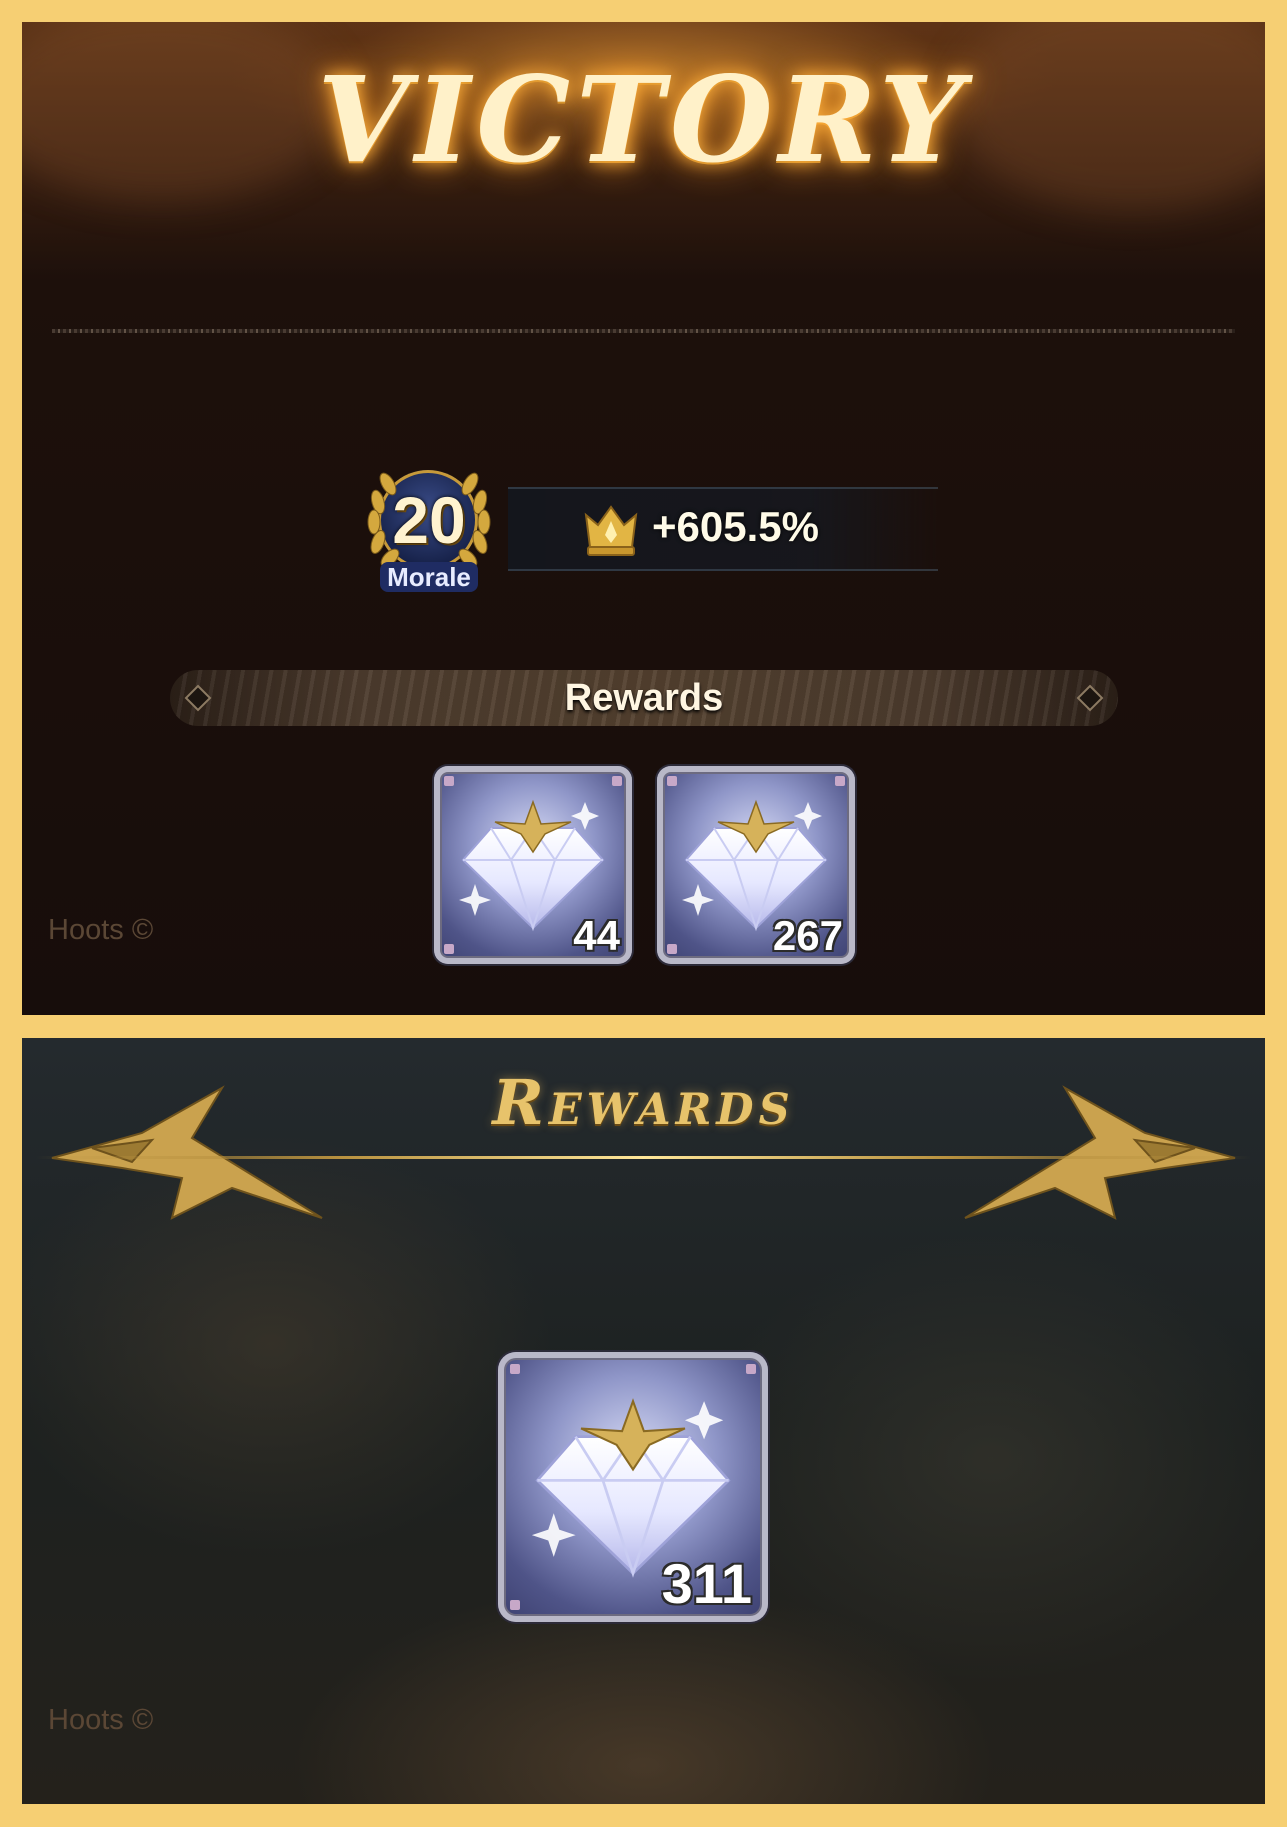 This screenshot has height=1827, width=1287. Describe the element at coordinates (429, 520) in the screenshot. I see `morale-level: 20` at that location.